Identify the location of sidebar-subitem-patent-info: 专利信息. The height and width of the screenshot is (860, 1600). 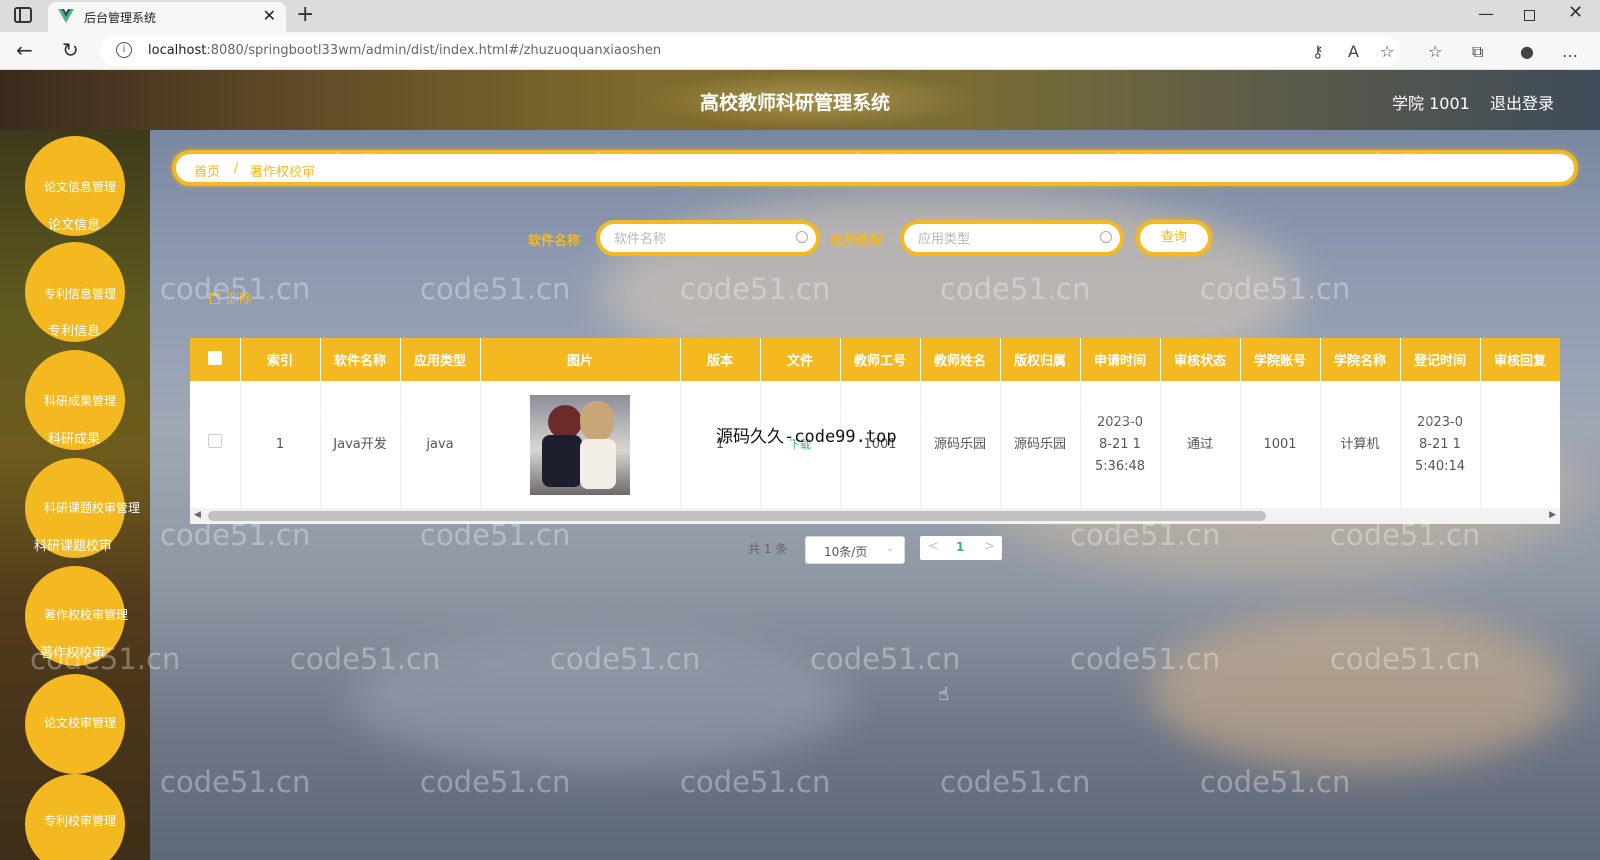
(74, 329).